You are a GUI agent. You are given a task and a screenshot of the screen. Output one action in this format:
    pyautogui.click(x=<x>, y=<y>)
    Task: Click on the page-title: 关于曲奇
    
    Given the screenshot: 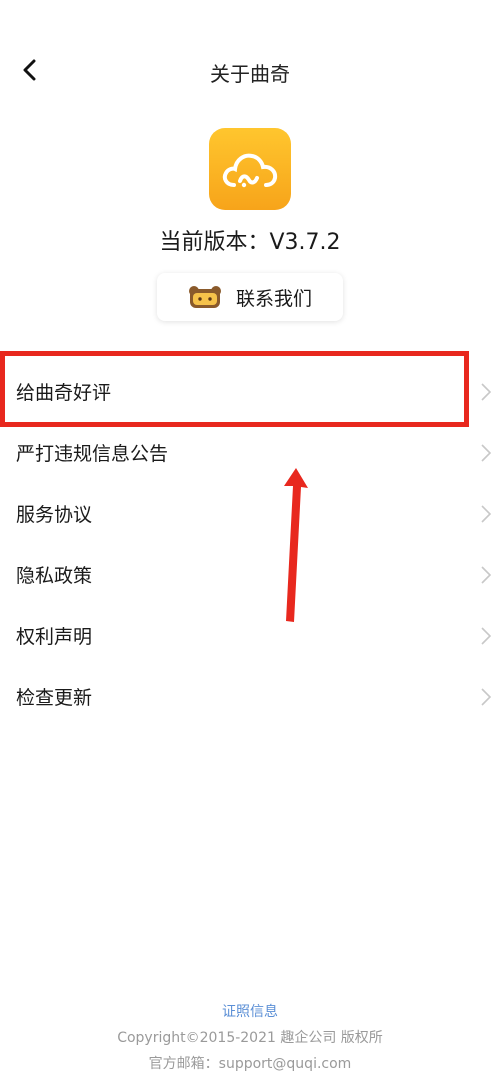 What is the action you would take?
    pyautogui.click(x=250, y=74)
    